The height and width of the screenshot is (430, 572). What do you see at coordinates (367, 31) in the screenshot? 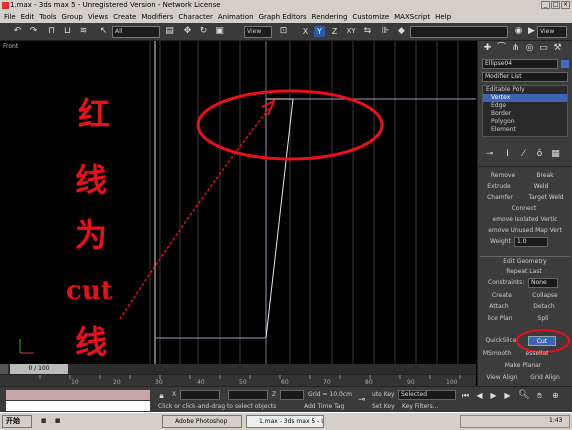
I see `mirror-icon: ⇆` at bounding box center [367, 31].